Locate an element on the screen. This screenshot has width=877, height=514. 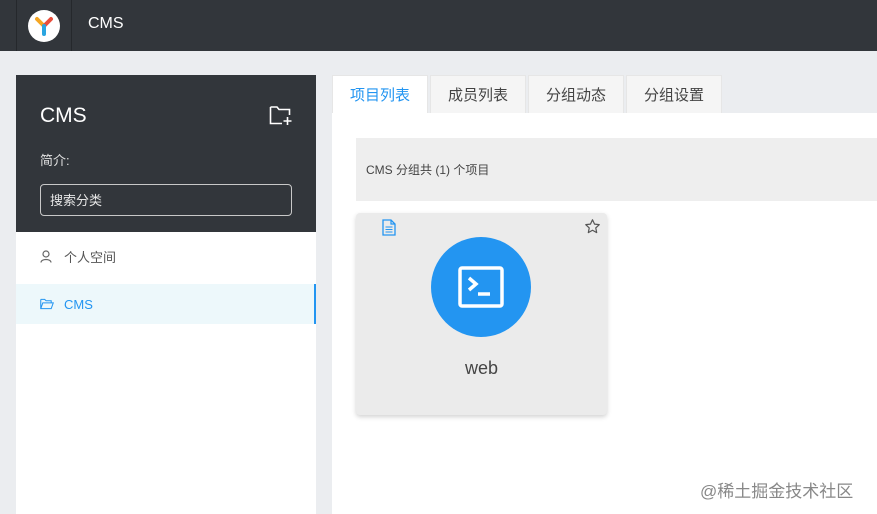
sidebar-item-label: 个人空间 is located at coordinates (90, 257).